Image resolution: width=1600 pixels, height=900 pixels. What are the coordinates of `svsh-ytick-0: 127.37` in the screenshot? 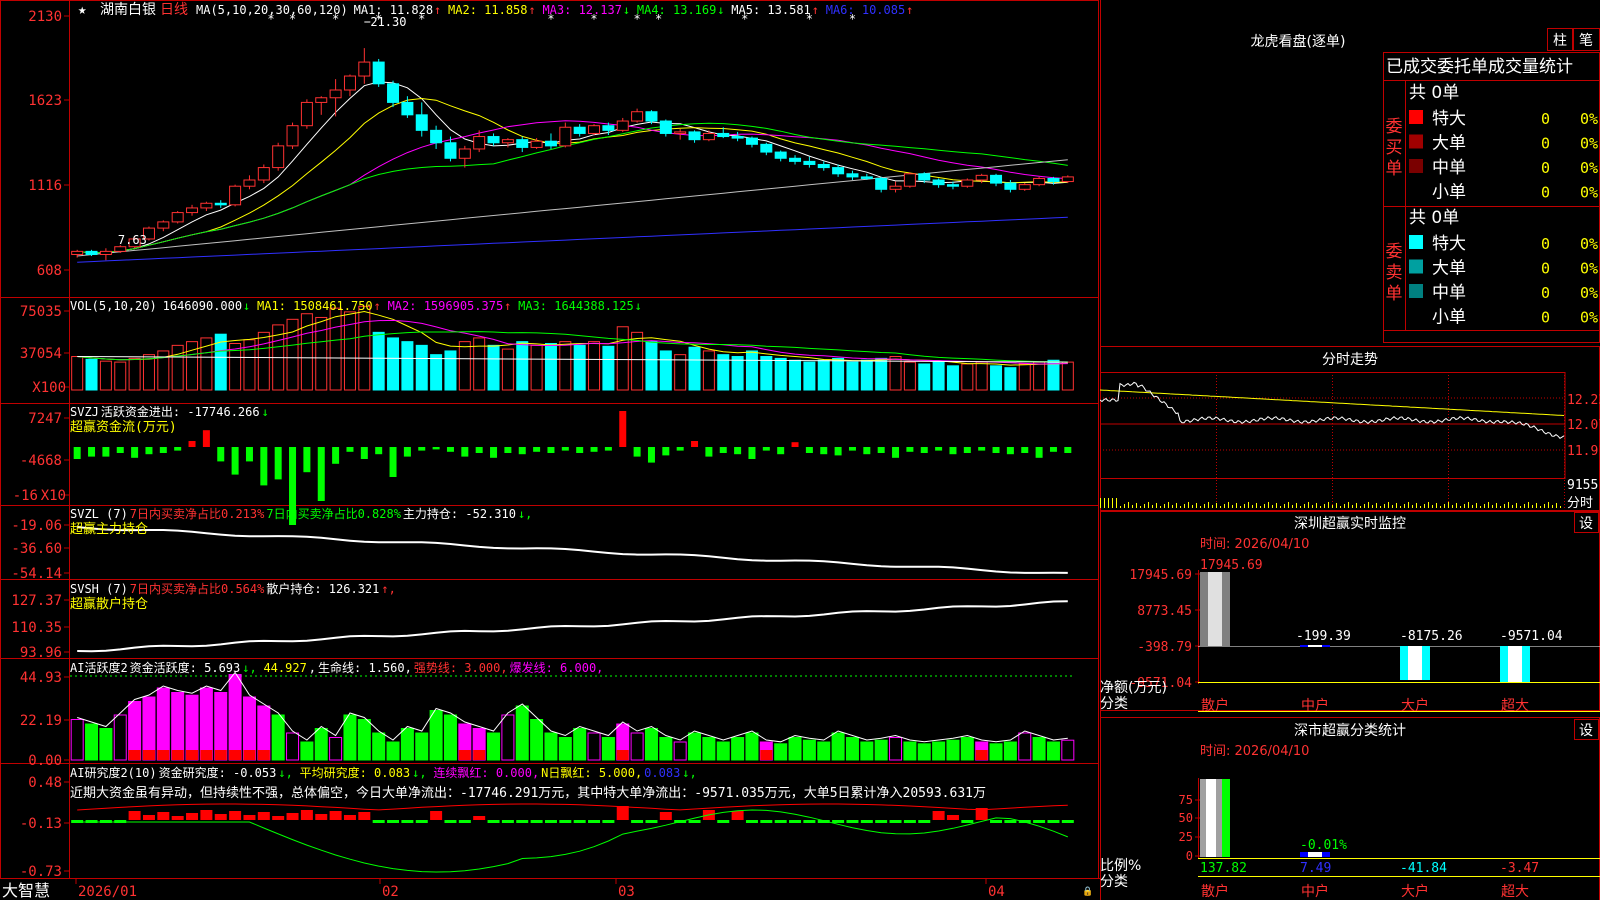 It's located at (36, 601).